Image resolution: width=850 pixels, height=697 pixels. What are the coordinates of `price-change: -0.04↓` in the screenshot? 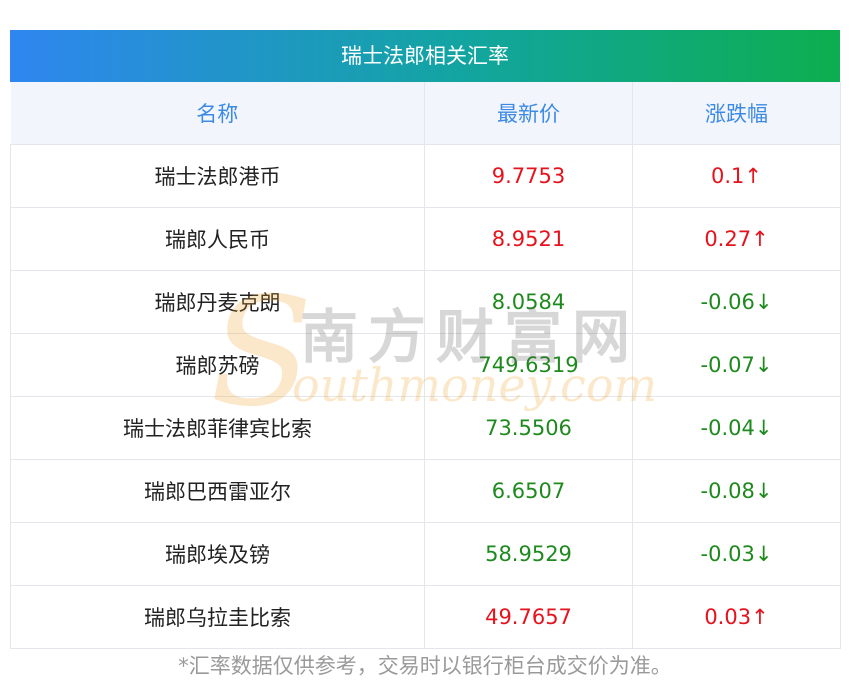 It's located at (736, 428).